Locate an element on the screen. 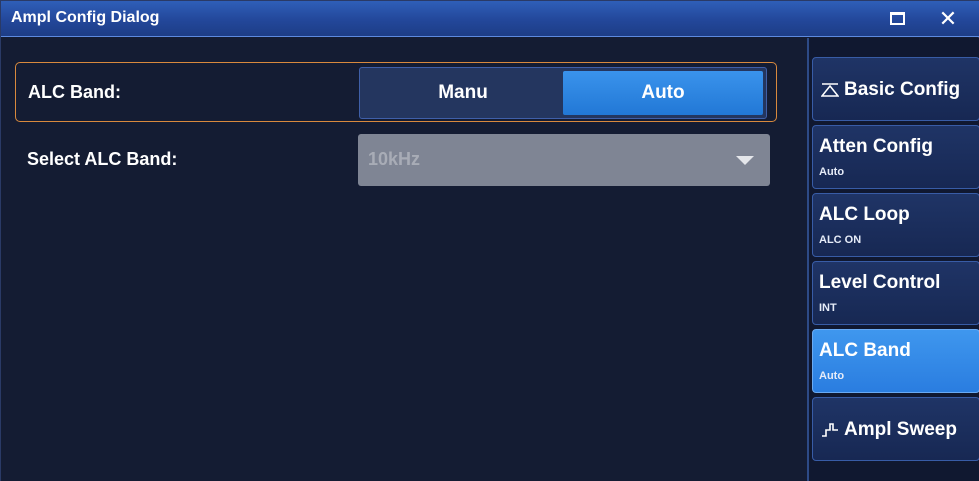 This screenshot has height=481, width=979. select-alc-band-dropdown: 10kHz is located at coordinates (564, 160).